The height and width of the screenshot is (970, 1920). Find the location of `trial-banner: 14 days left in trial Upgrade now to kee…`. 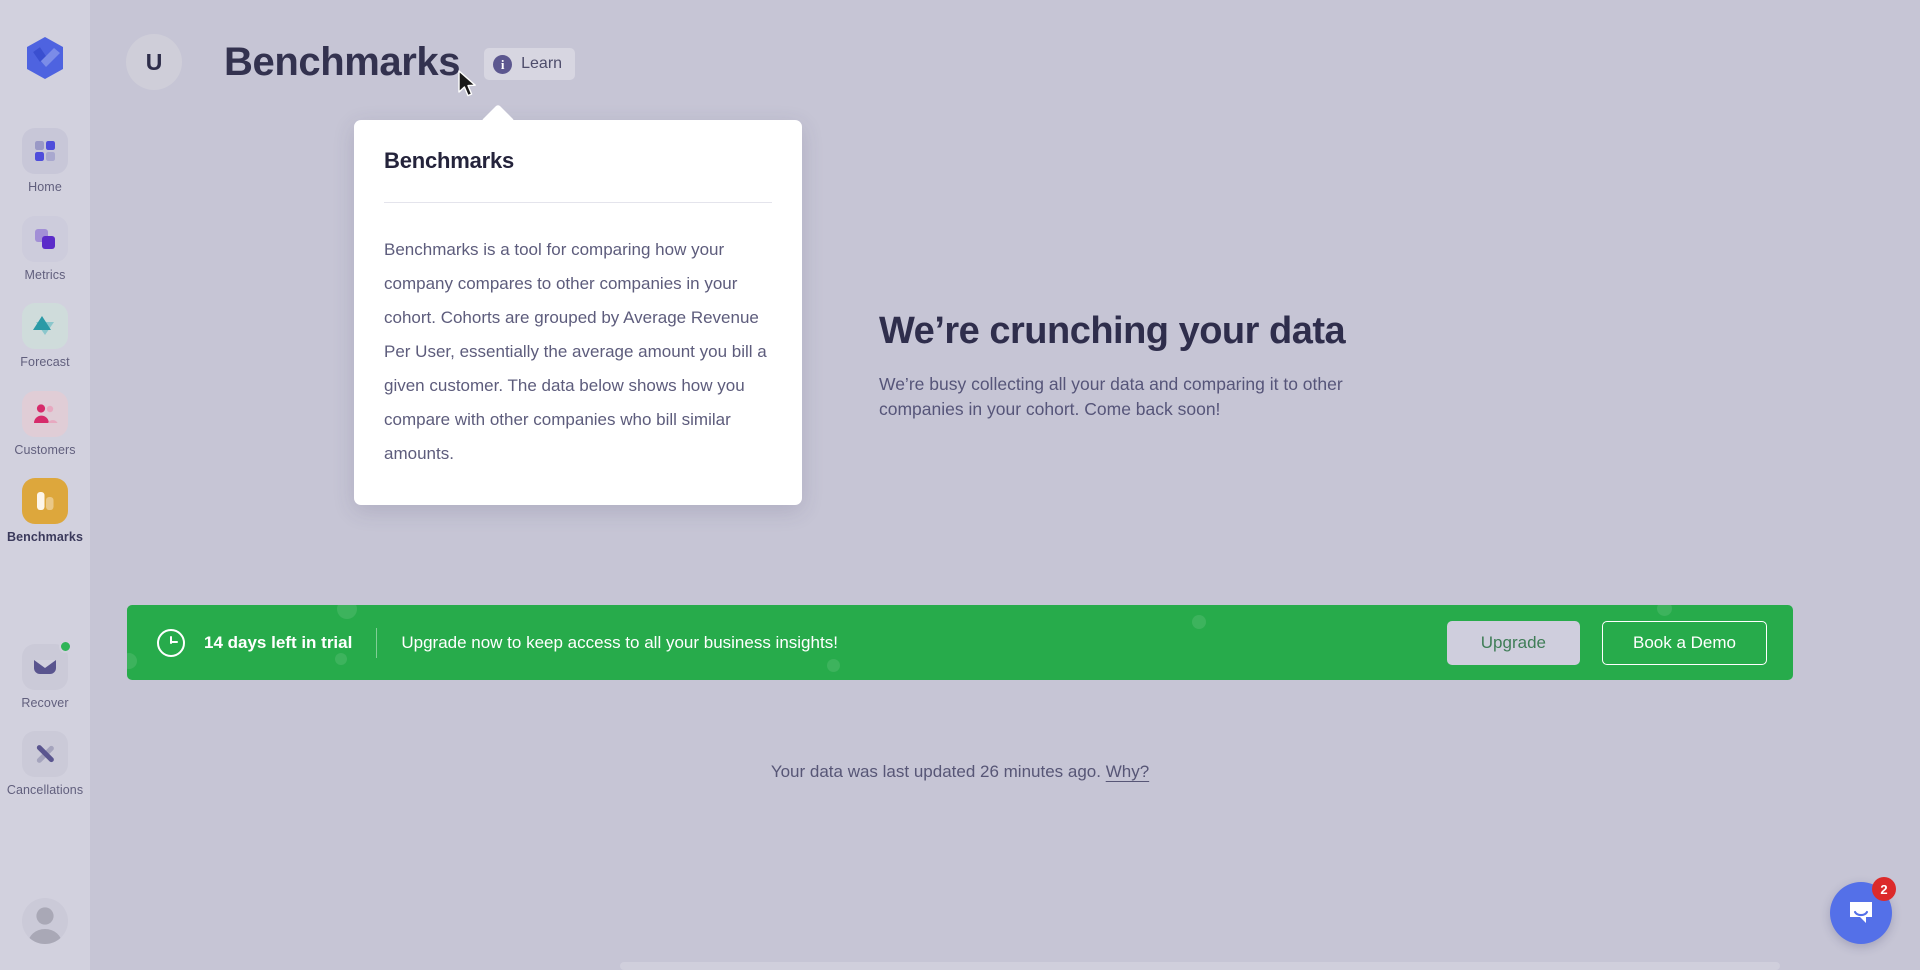

trial-banner: 14 days left in trial Upgrade now to kee… is located at coordinates (960, 642).